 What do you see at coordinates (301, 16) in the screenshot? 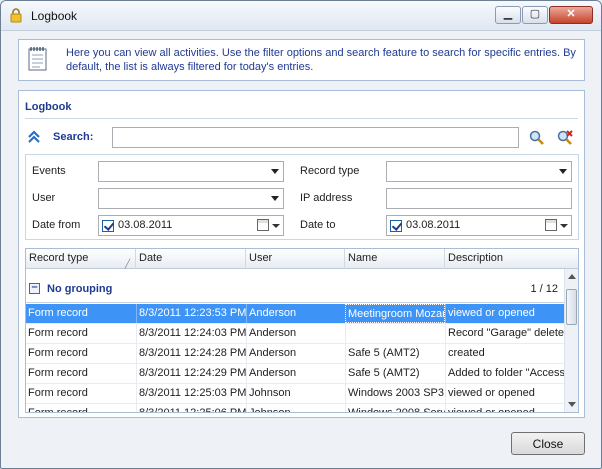
I see `title-bar: Logbook ▁ ▢ ✕` at bounding box center [301, 16].